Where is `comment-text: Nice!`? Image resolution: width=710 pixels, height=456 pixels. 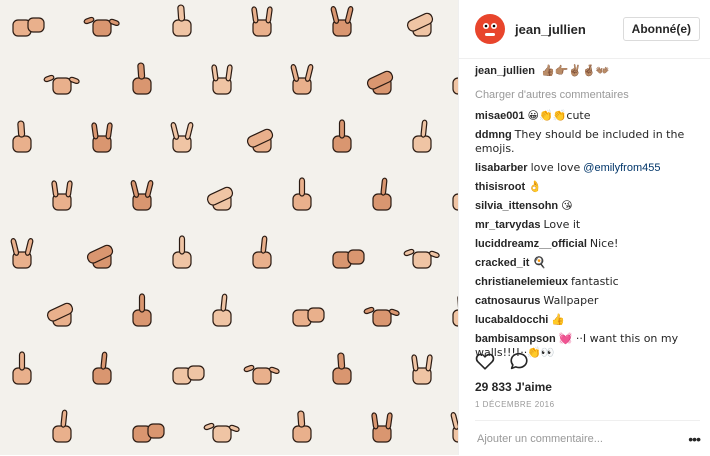
comment-text: Nice! is located at coordinates (604, 243).